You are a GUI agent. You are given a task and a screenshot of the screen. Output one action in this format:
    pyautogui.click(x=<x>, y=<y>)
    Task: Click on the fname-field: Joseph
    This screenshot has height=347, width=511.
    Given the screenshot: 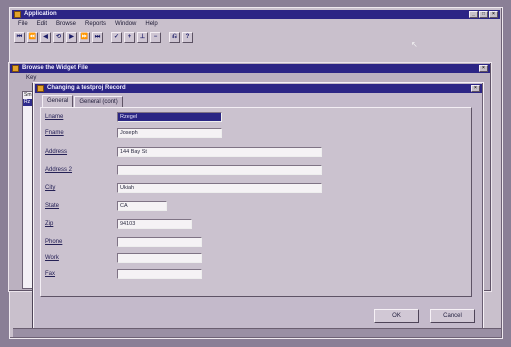 What is the action you would take?
    pyautogui.click(x=169, y=133)
    